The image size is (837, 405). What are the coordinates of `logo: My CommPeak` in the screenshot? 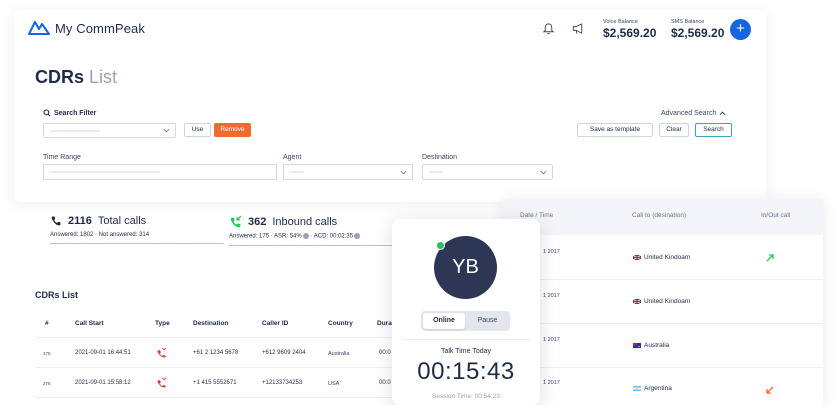 It's located at (86, 28).